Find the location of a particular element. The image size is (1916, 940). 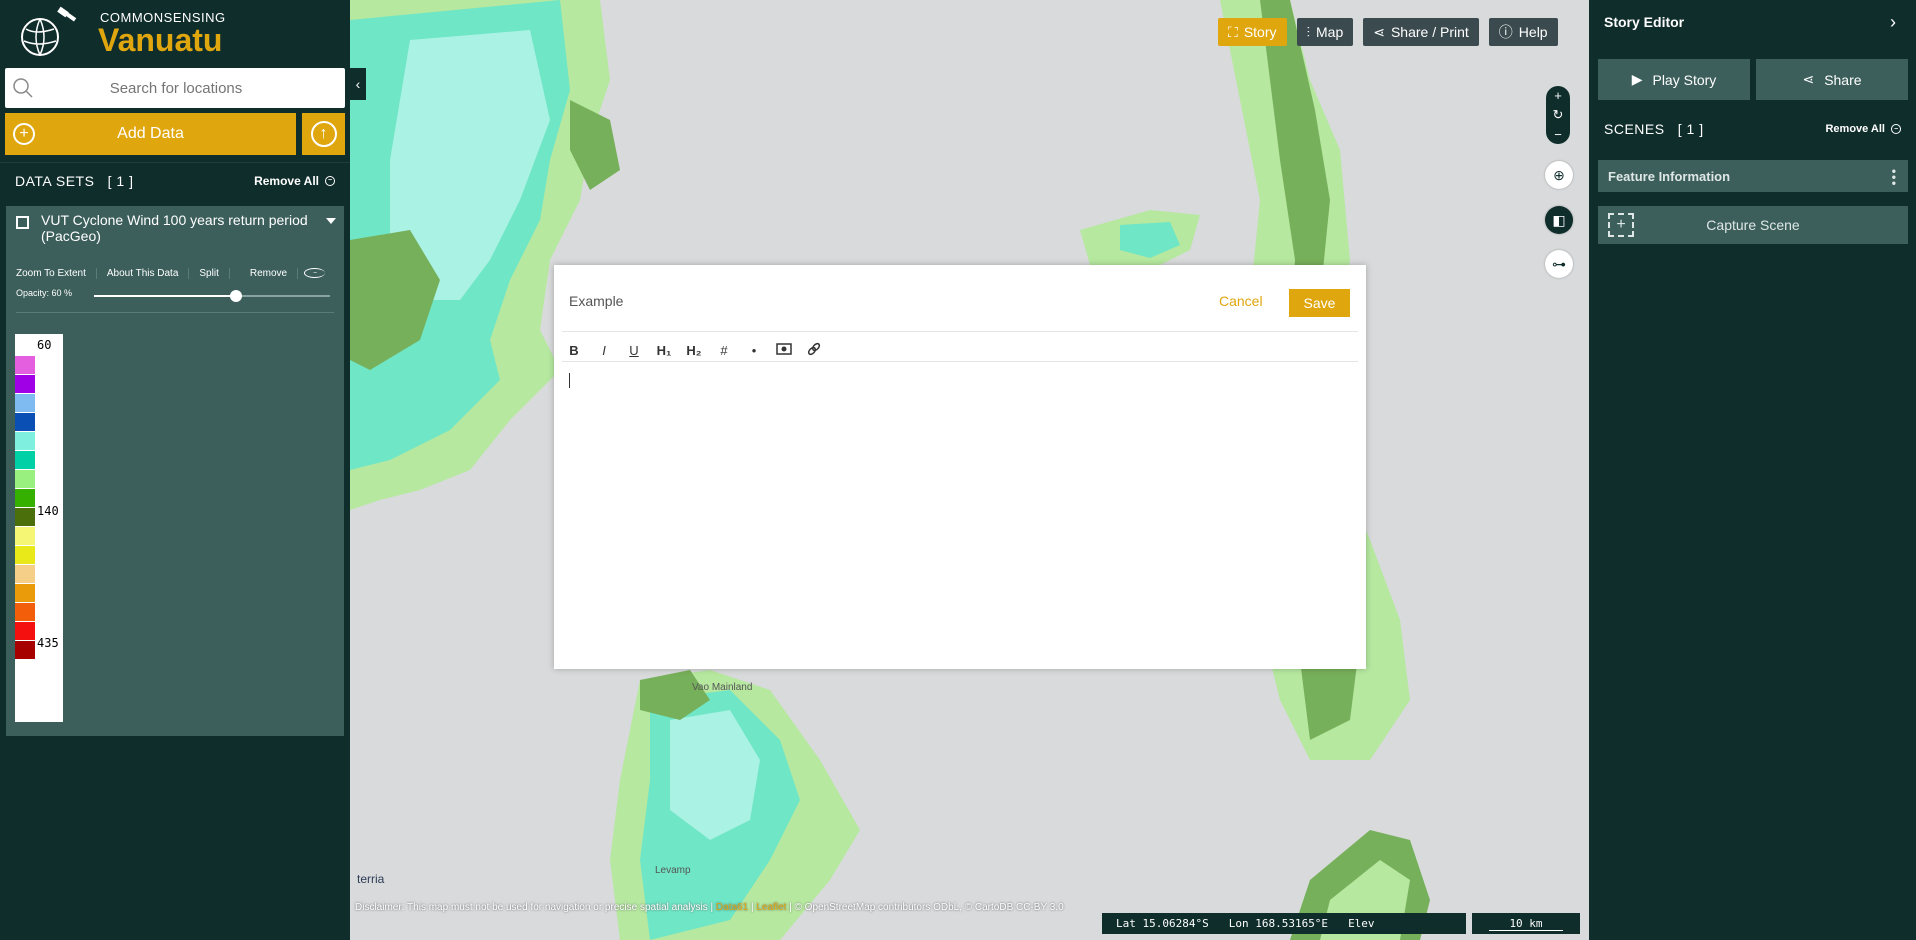

share-story-button: ⋖ Share is located at coordinates (1832, 79).